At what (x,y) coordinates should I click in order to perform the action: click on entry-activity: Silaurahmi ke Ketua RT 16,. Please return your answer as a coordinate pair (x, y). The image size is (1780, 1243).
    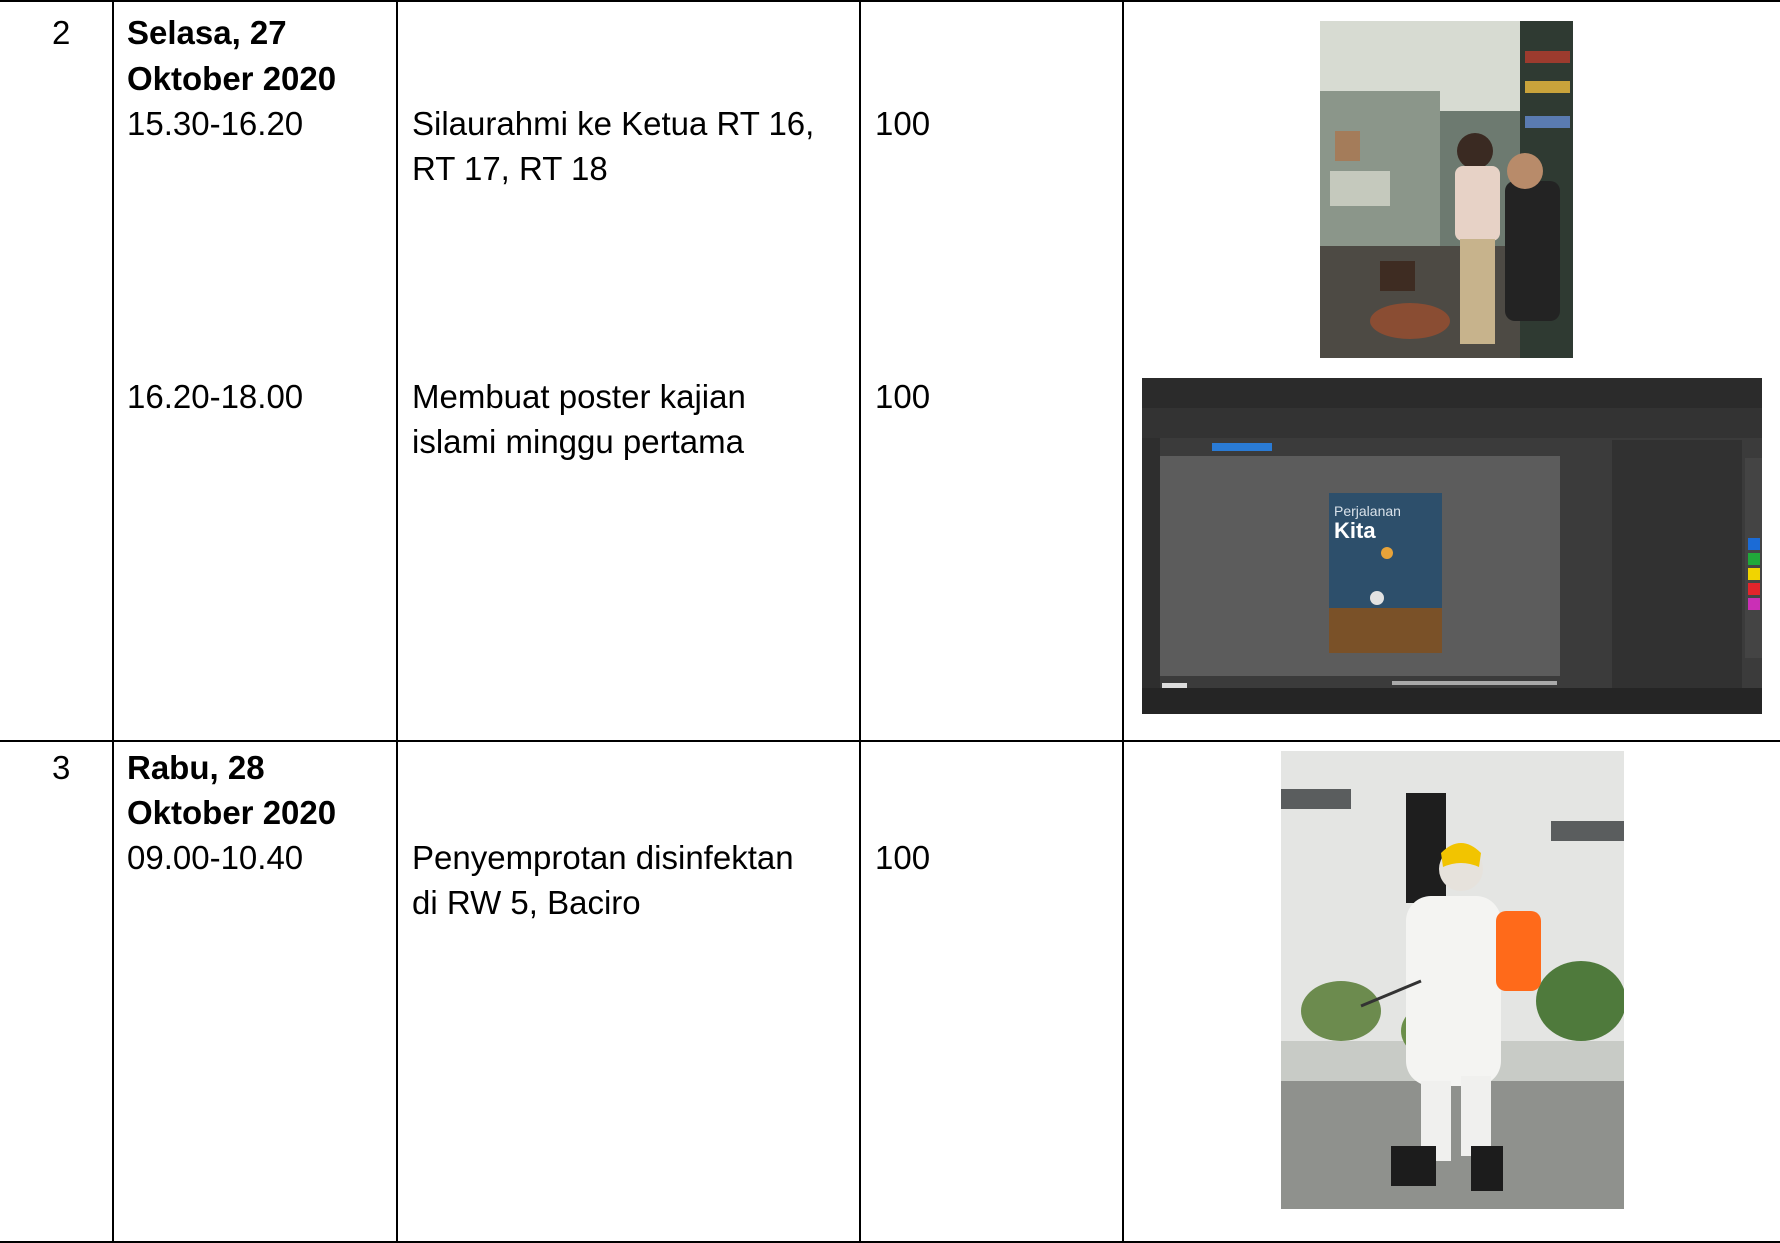
    Looking at the image, I should click on (613, 123).